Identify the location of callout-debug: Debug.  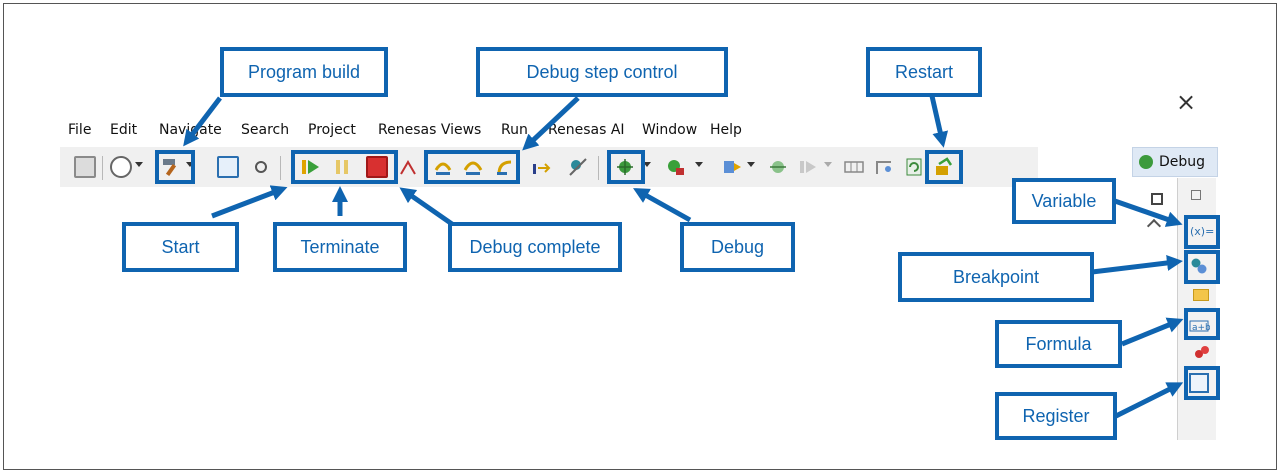
(737, 247).